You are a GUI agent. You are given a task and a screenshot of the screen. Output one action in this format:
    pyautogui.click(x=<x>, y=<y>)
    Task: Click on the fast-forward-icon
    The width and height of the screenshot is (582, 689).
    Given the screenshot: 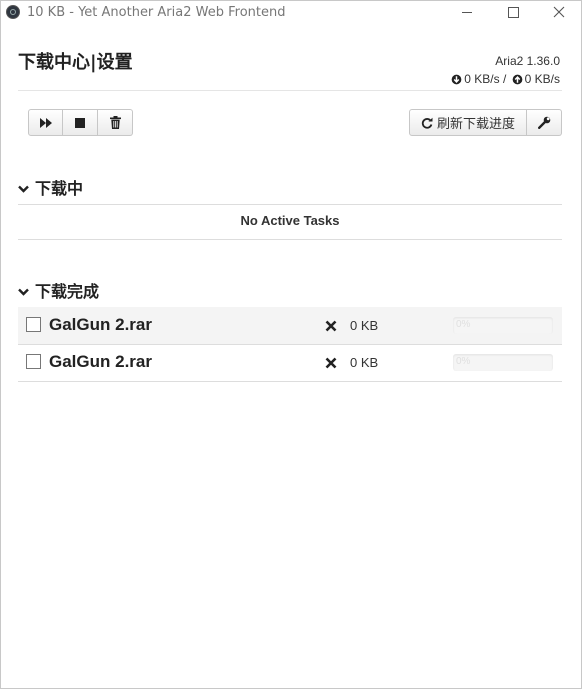 What is the action you would take?
    pyautogui.click(x=45, y=122)
    